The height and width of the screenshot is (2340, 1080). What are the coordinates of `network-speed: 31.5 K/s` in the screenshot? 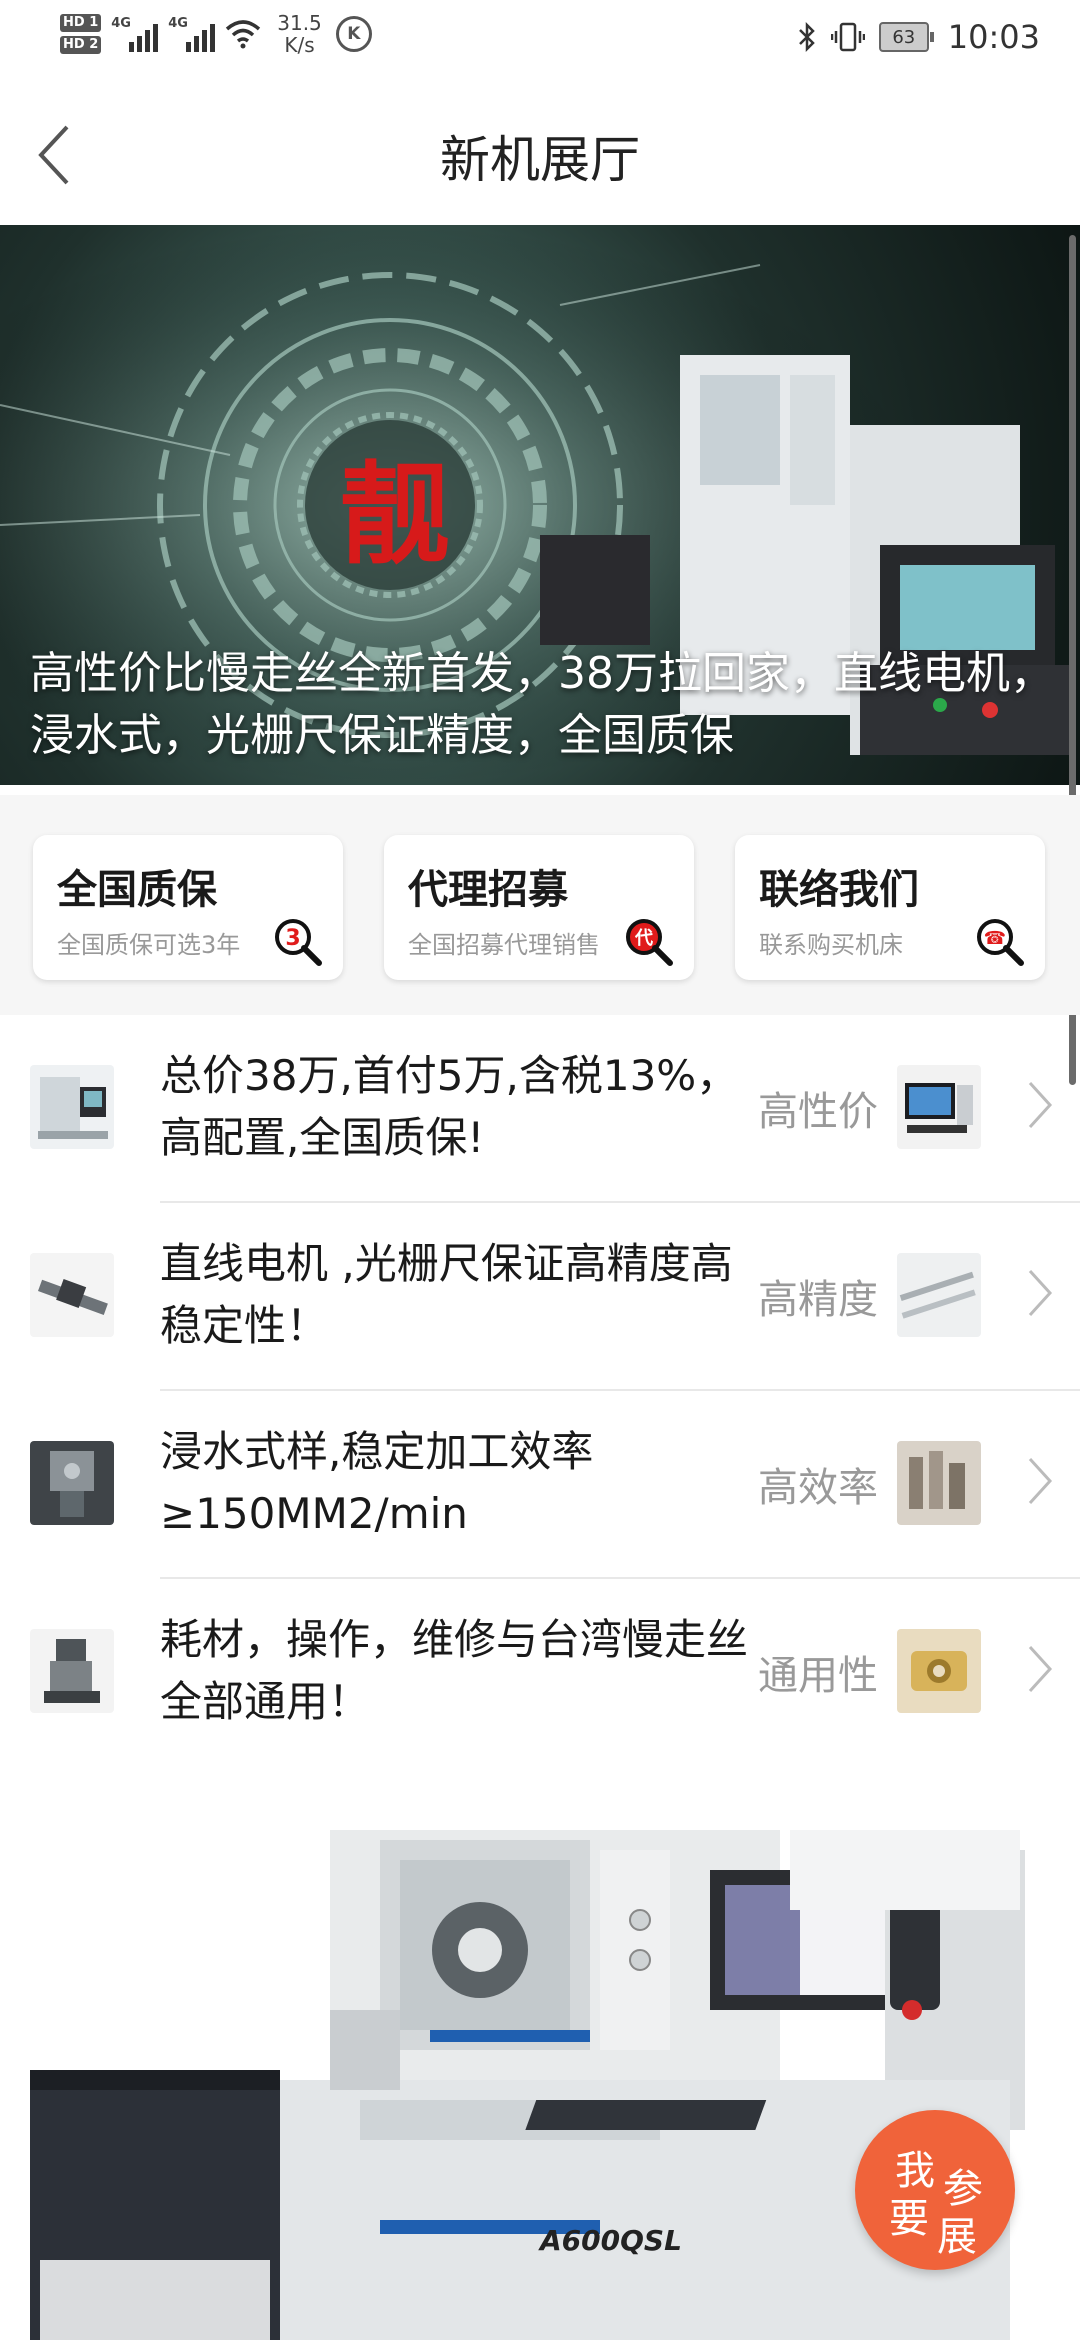 It's located at (299, 34).